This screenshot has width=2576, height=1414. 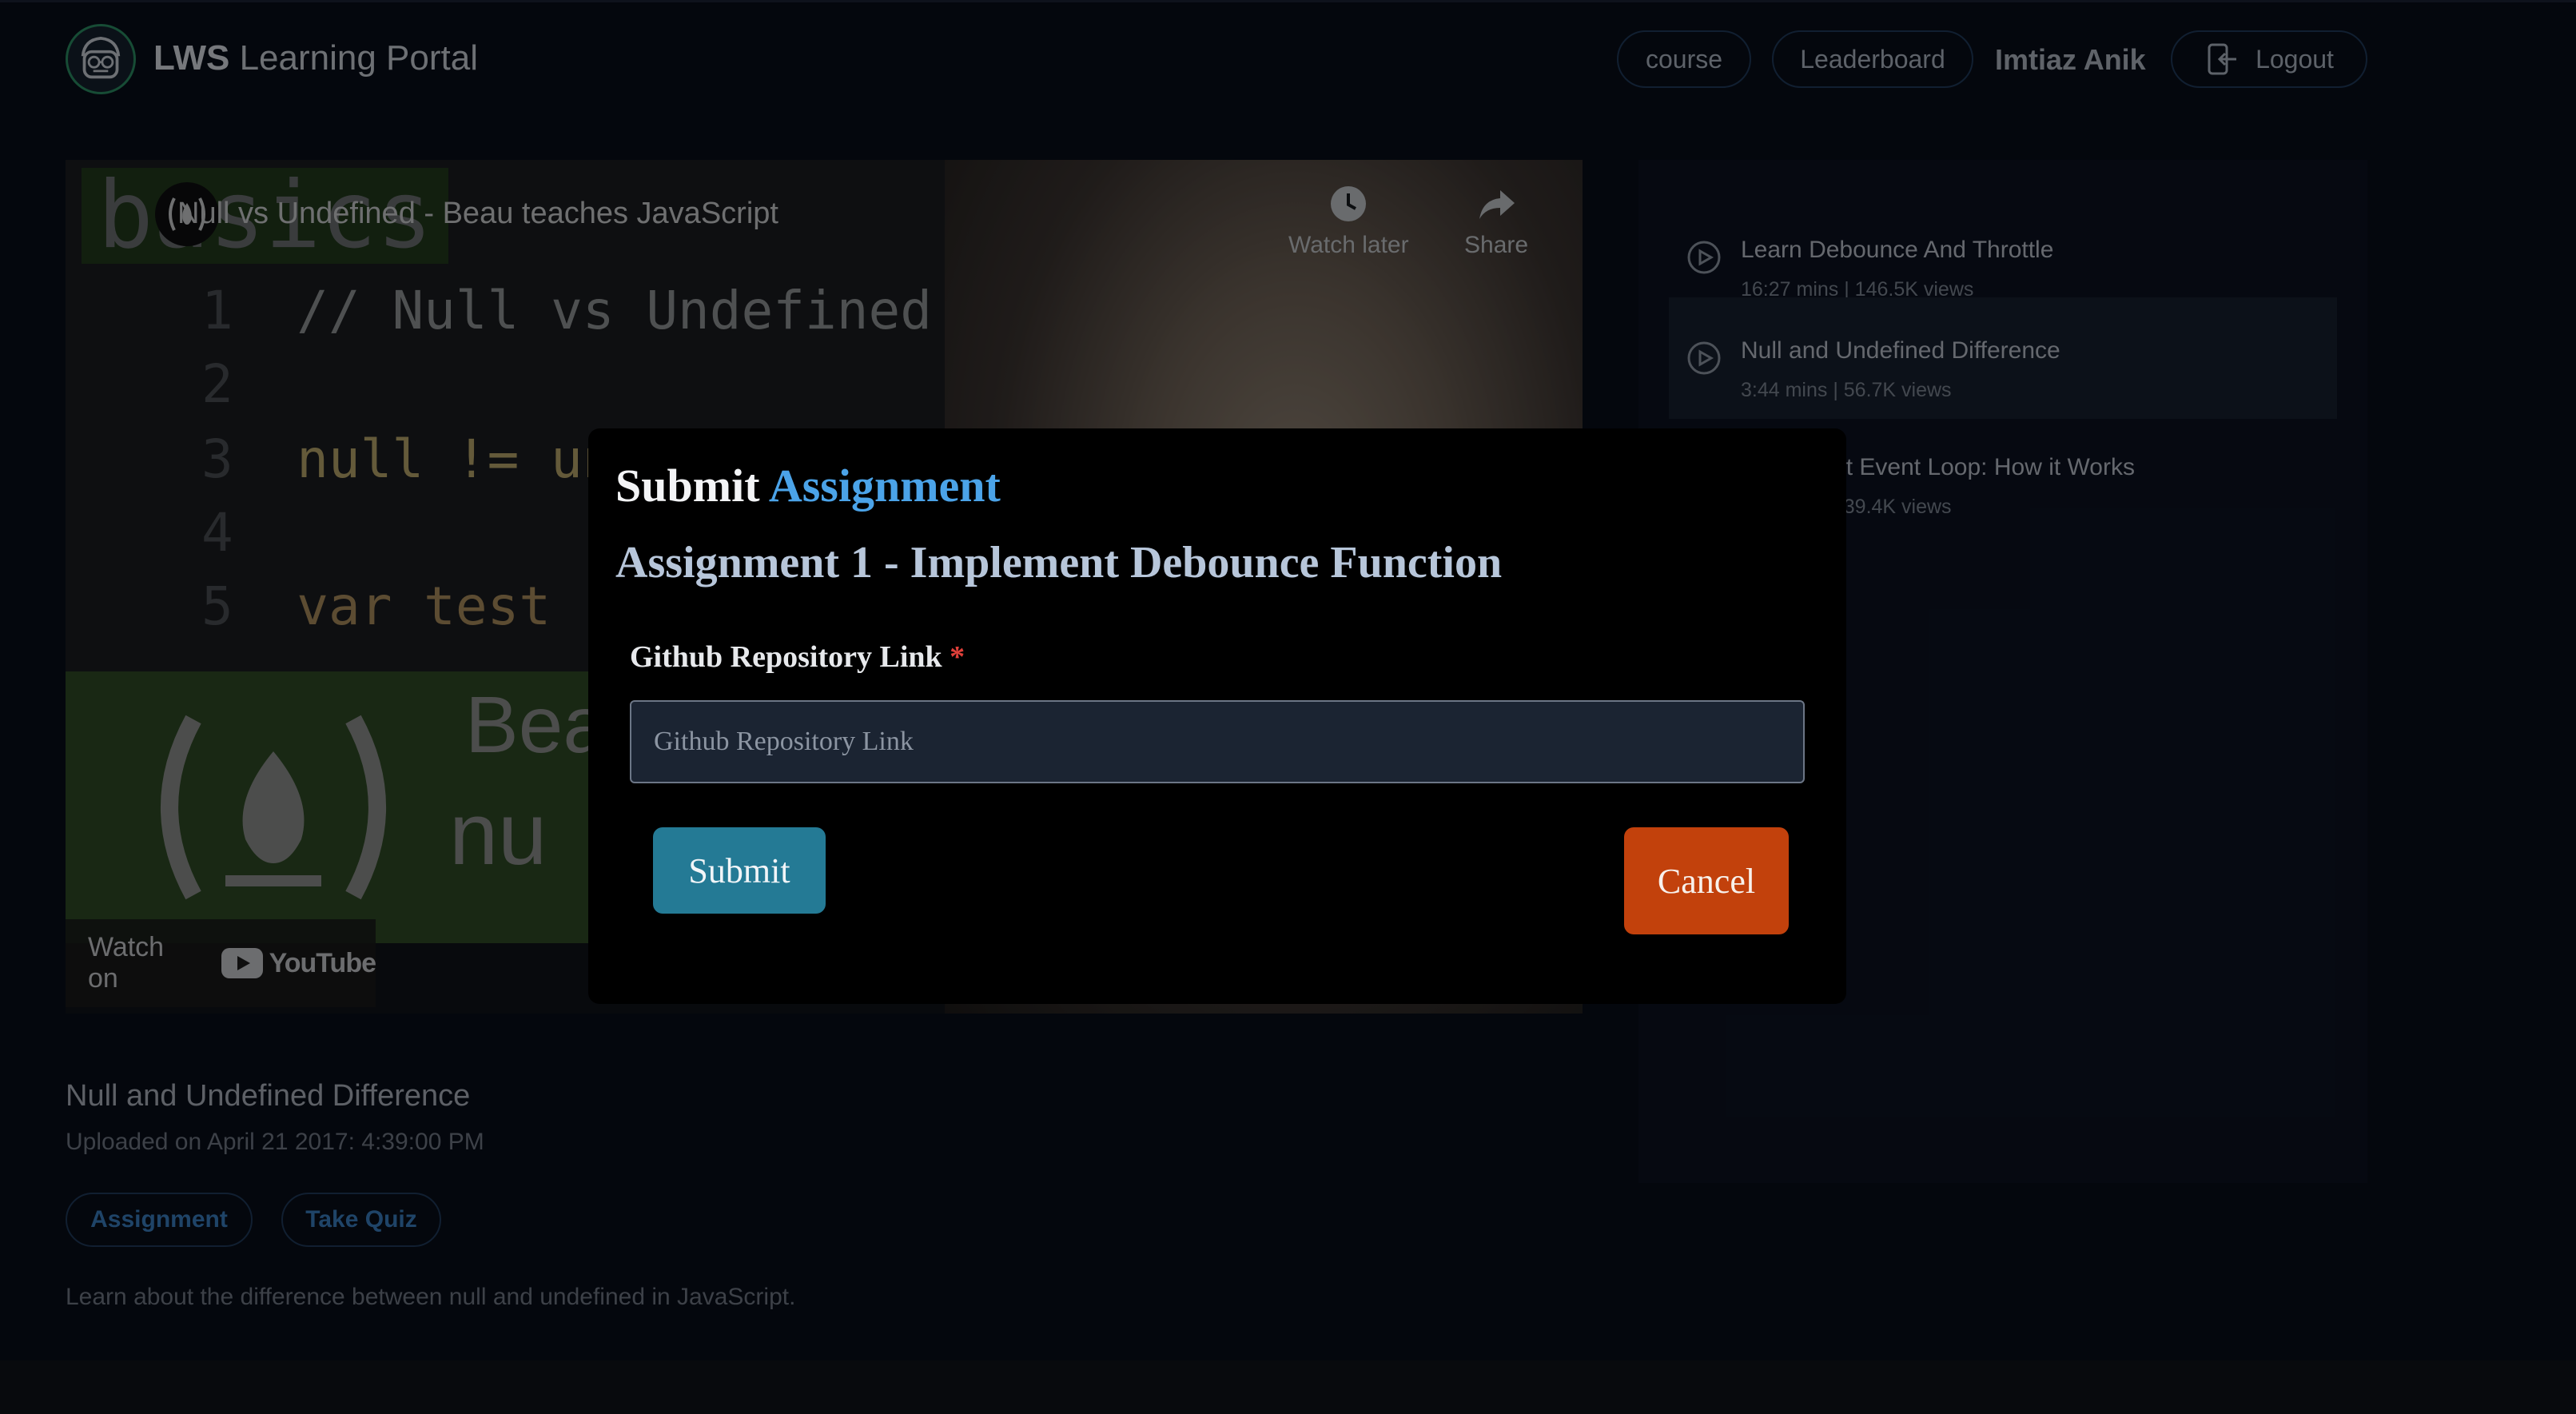 I want to click on modal-heading-accent: Assignment, so click(x=884, y=486).